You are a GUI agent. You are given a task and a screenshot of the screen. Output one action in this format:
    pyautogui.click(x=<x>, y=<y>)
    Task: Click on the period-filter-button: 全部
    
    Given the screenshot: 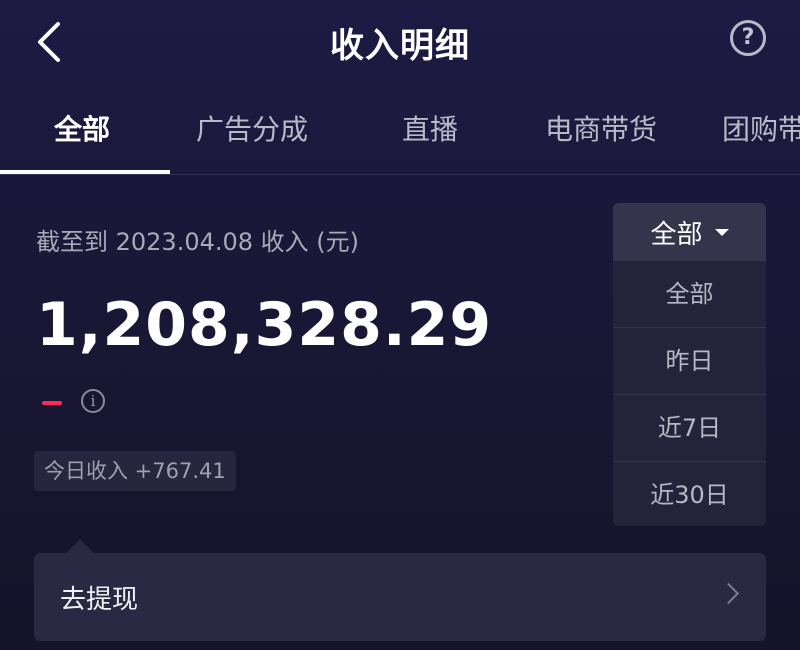 What is the action you would take?
    pyautogui.click(x=689, y=232)
    